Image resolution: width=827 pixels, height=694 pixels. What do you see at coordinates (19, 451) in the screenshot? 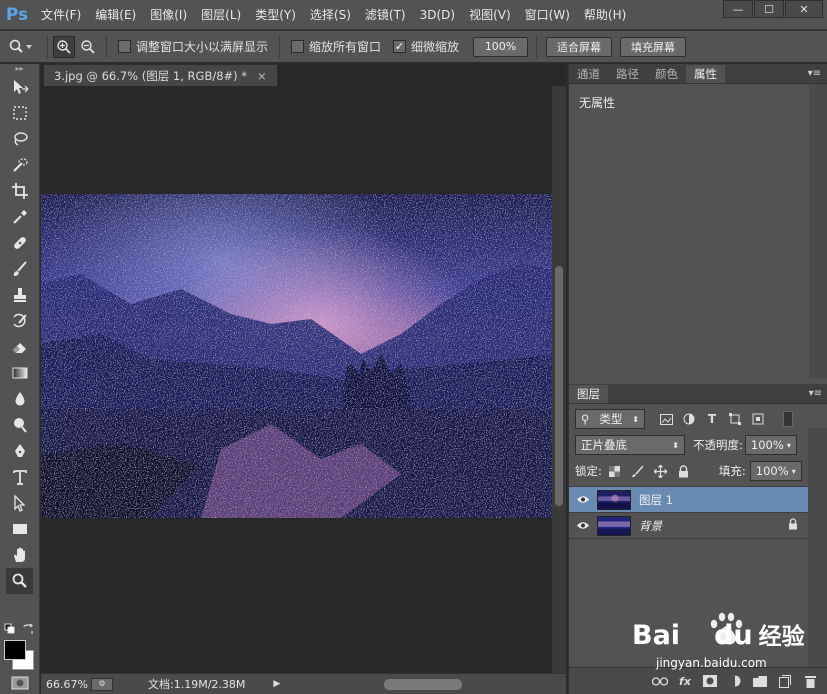
I see `pen-tool` at bounding box center [19, 451].